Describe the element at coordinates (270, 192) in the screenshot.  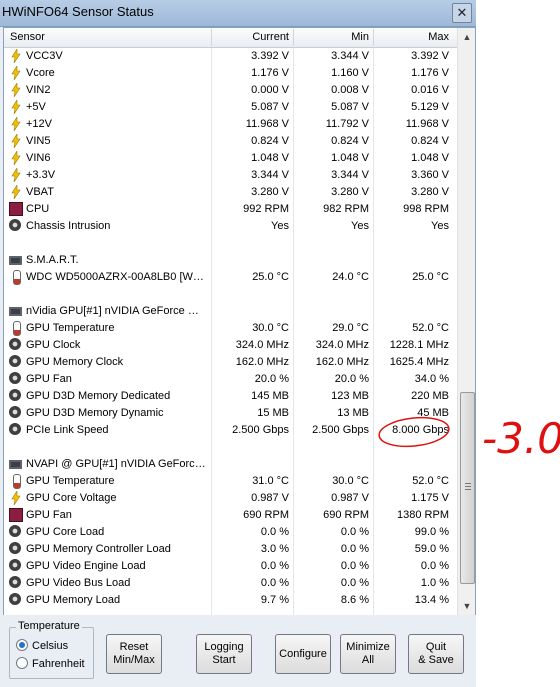
I see `sensor-current: 3.280 V` at that location.